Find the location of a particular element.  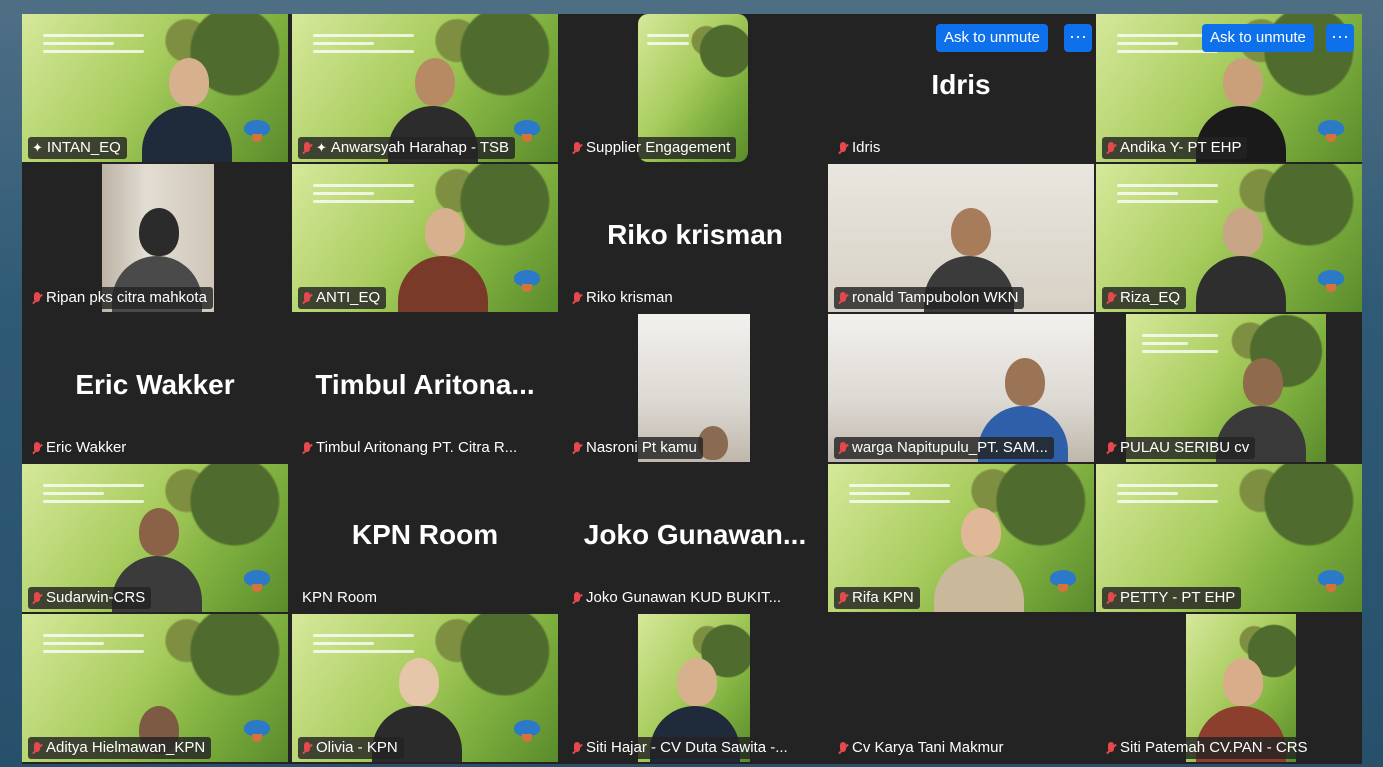

participant-name-label: KPN Room is located at coordinates (340, 597).